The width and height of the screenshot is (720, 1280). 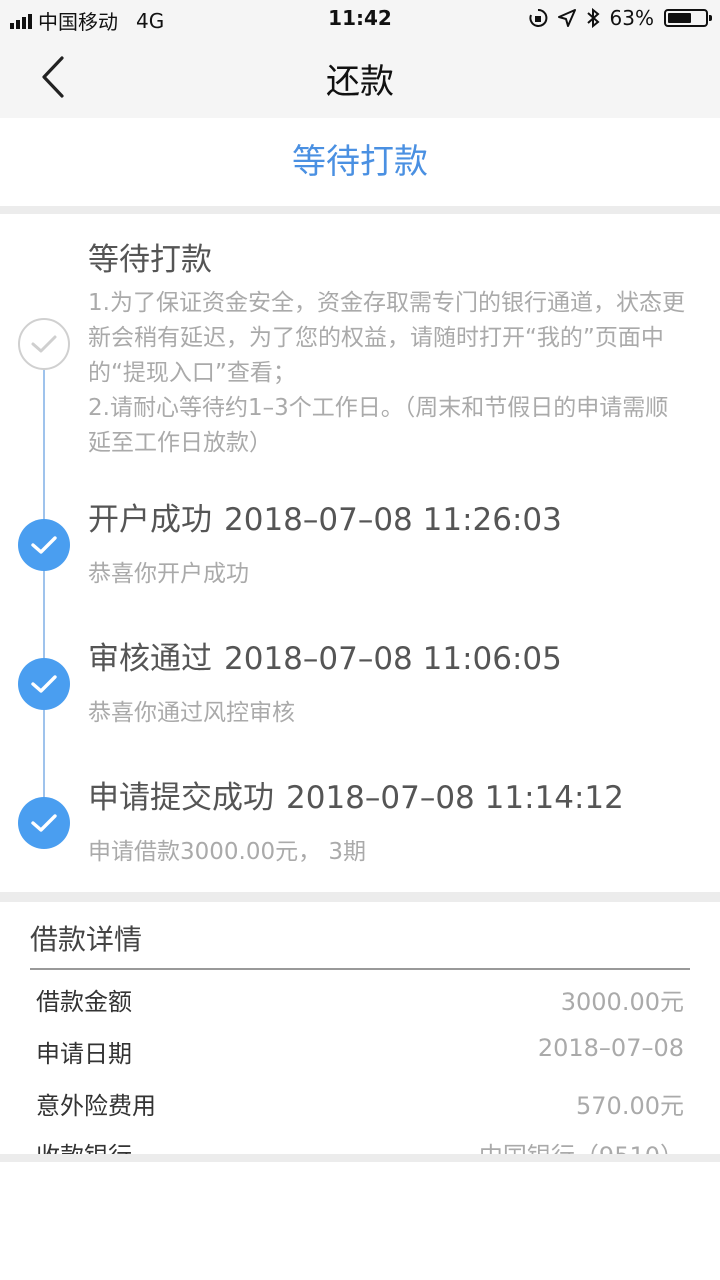 I want to click on step-title-text: 等待打款, so click(x=150, y=260).